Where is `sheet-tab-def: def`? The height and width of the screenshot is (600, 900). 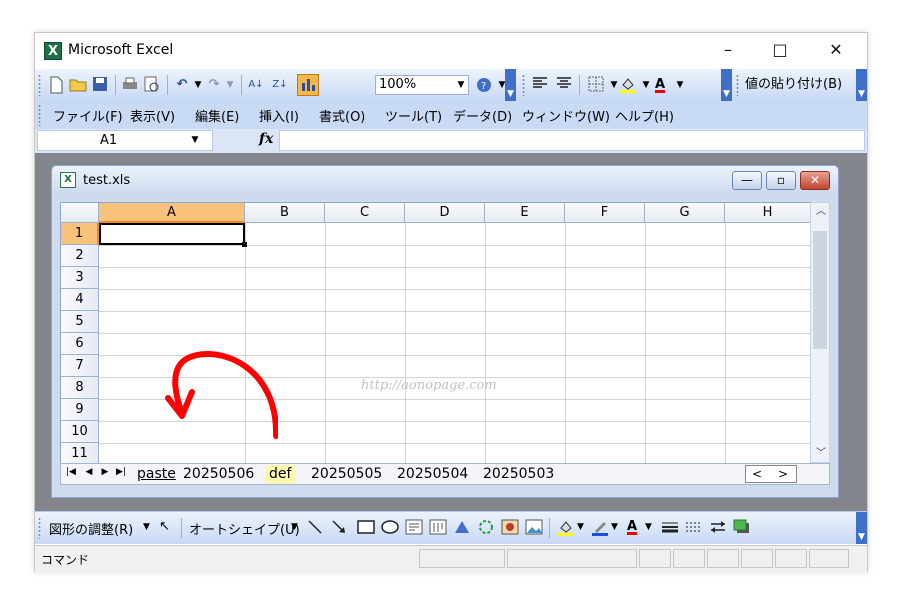 sheet-tab-def: def is located at coordinates (280, 474).